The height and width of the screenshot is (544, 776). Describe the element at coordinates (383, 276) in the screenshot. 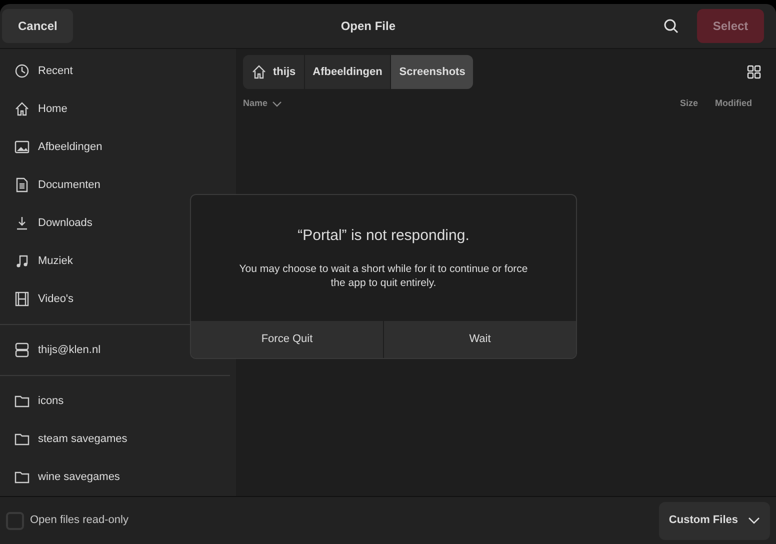

I see `dialog-message: You may choose to wait a short while for it to continue or force the app to quit entirely.` at that location.